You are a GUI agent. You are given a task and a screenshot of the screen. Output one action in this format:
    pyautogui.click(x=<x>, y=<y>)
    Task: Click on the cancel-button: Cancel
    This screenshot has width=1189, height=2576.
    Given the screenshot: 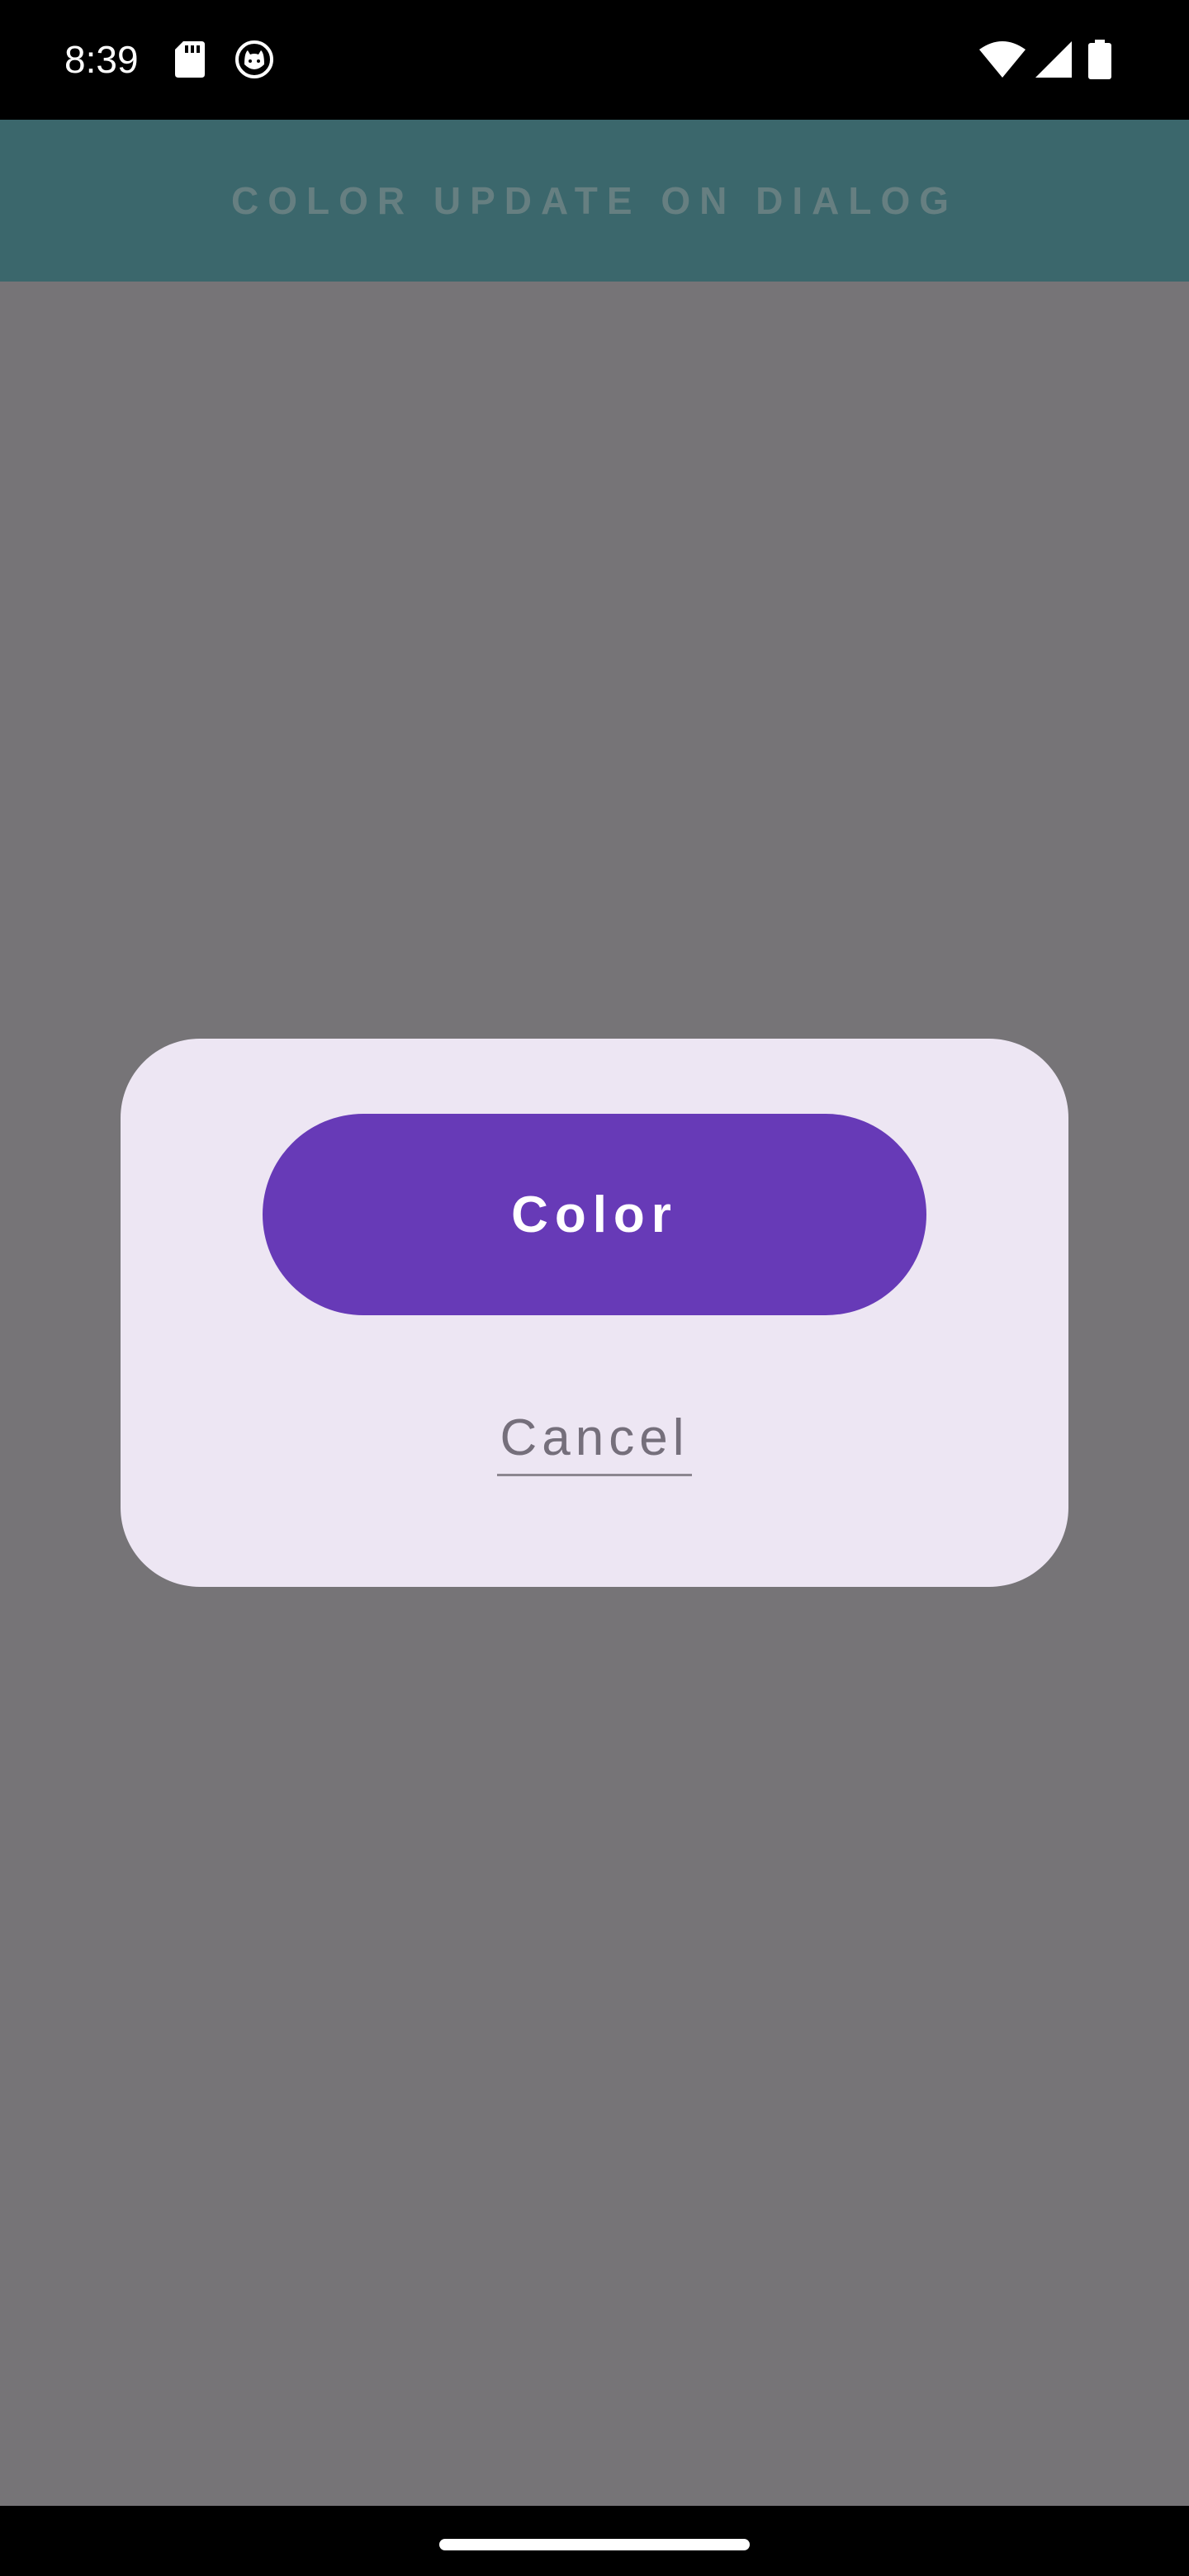 What is the action you would take?
    pyautogui.click(x=594, y=1442)
    